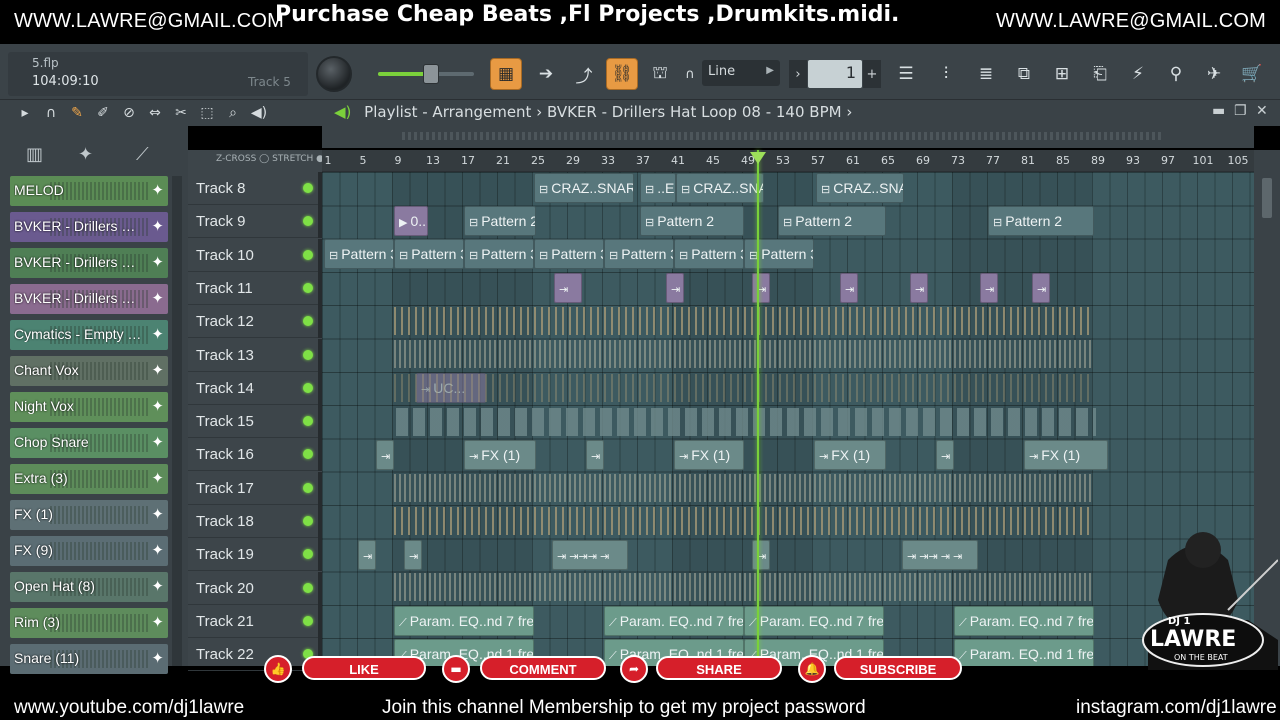 Image resolution: width=1280 pixels, height=720 pixels. I want to click on current-pattern: BVKER - Drillers Hat Loop 08 - 140 BPM, so click(694, 112).